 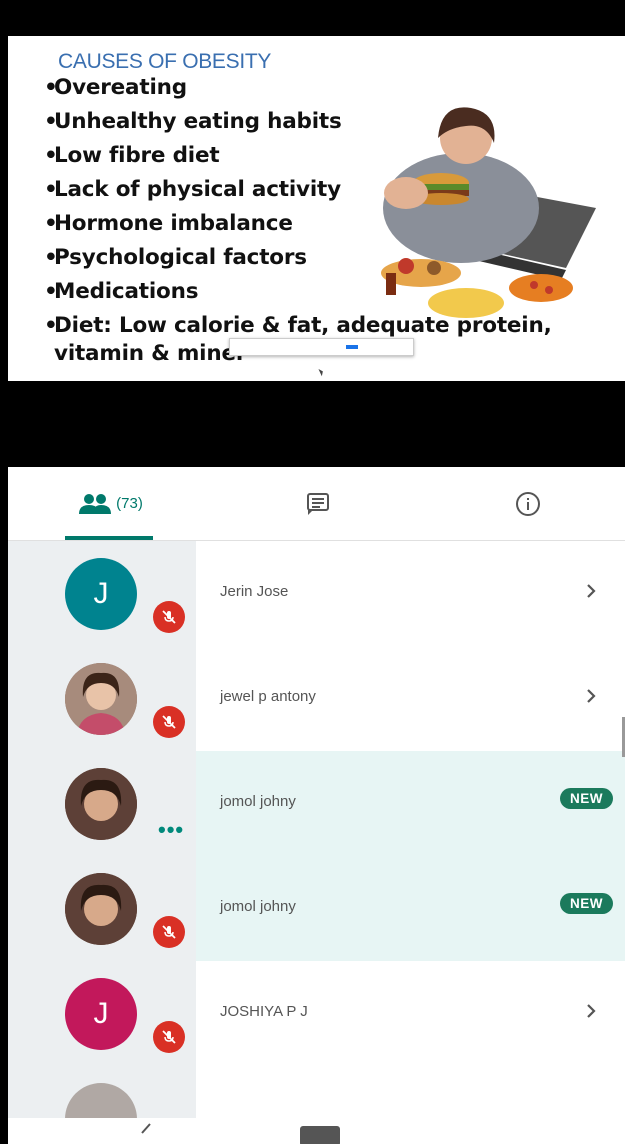 I want to click on participant-row: jewel p antony, so click(x=316, y=698).